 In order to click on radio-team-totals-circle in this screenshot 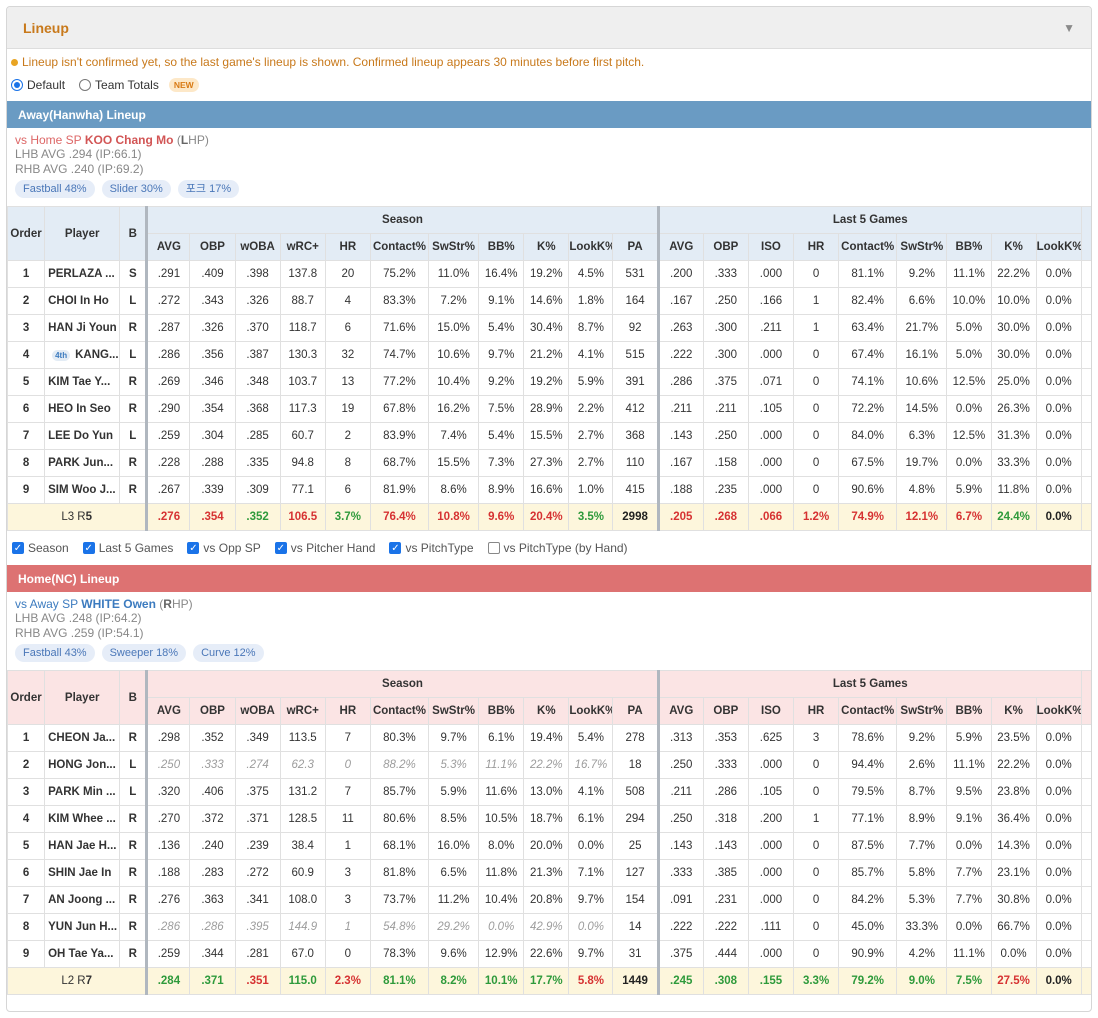, I will do `click(85, 85)`.